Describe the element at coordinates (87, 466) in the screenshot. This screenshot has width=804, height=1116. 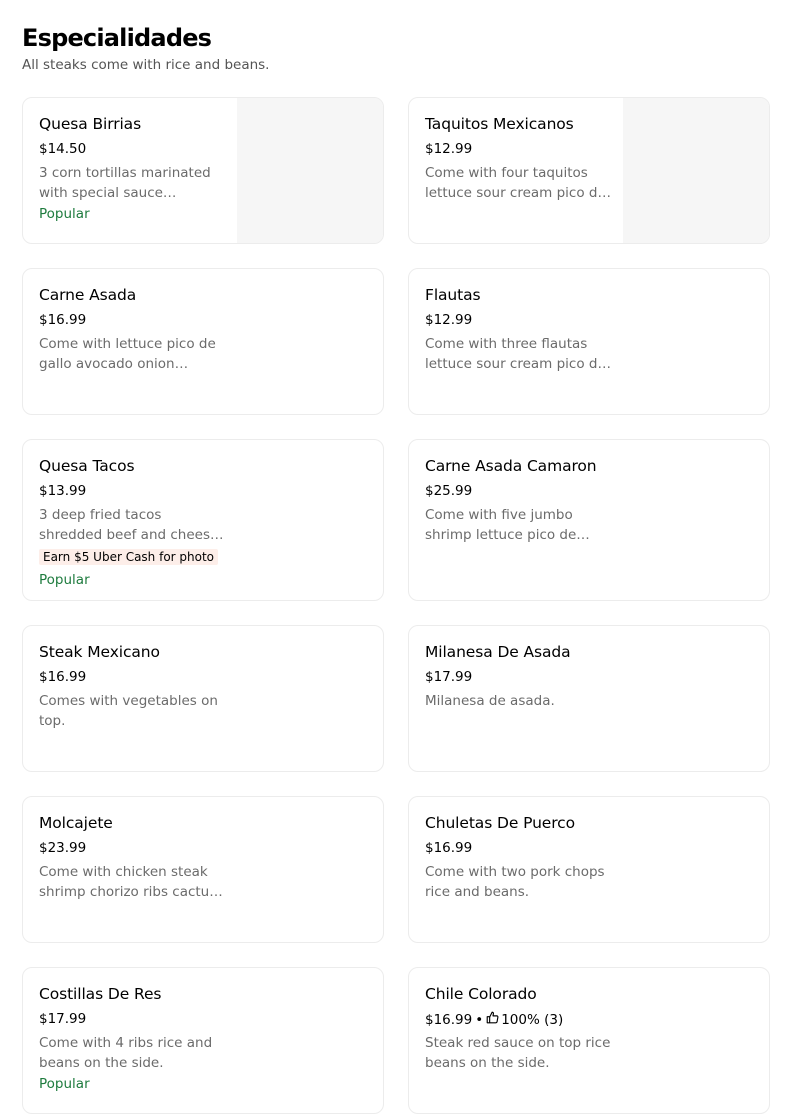
I see `item-name: Quesa Tacos` at that location.